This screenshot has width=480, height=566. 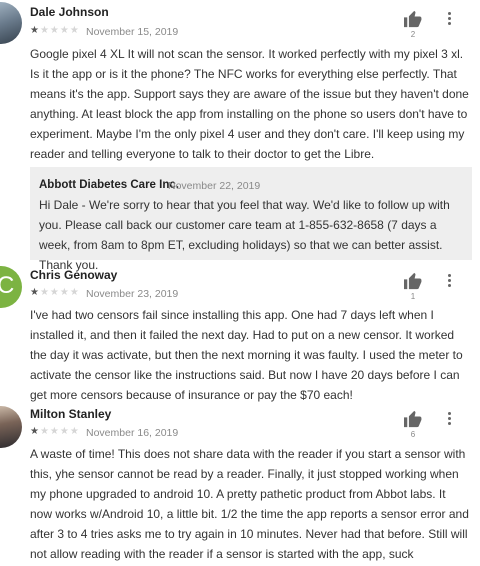 I want to click on review-author: Chris Genoway, so click(x=74, y=275).